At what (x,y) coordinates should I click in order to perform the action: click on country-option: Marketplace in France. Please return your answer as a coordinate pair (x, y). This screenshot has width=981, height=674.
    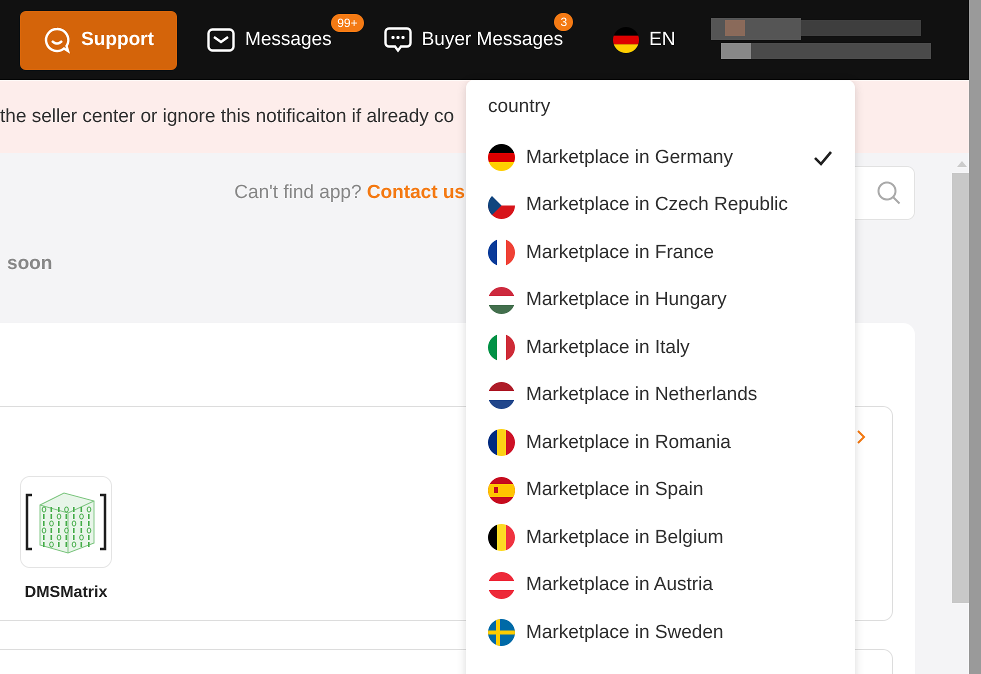
    Looking at the image, I should click on (679, 253).